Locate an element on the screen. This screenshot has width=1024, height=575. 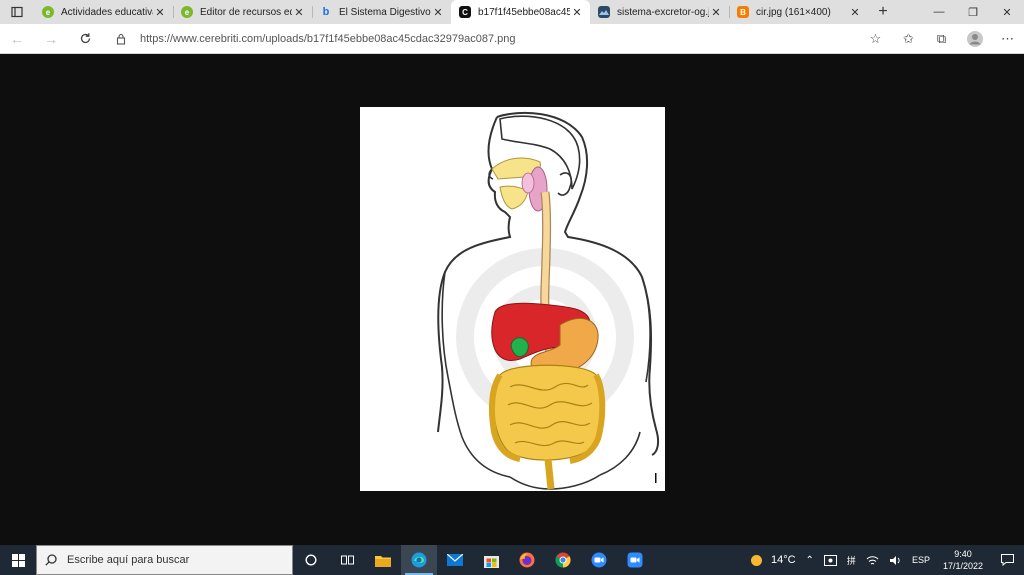
tab-title: sistema-excretor-og.jpg is located at coordinates (663, 12).